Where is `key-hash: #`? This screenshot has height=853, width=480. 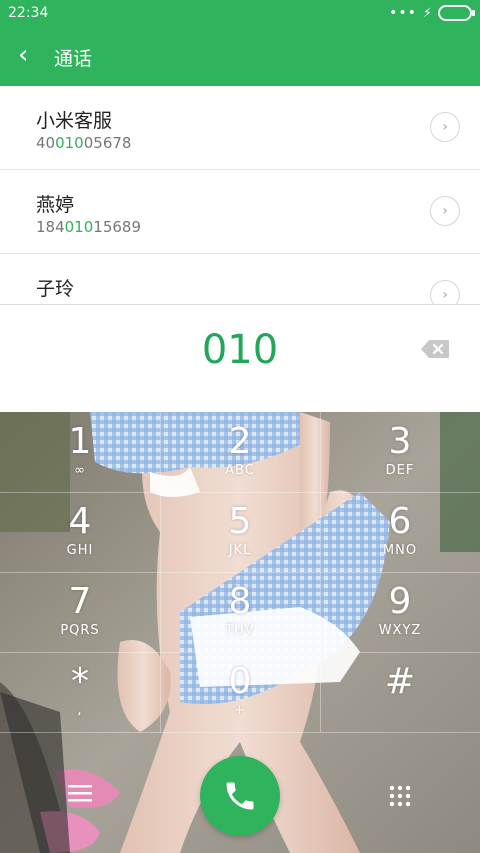
key-hash: # is located at coordinates (400, 692).